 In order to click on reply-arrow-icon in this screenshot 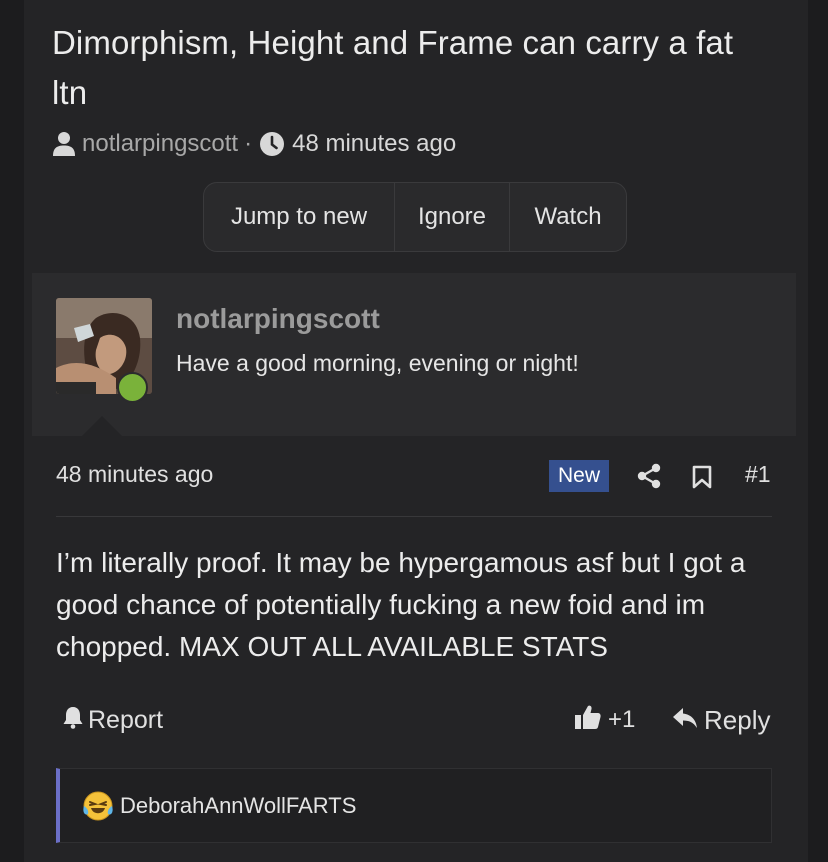, I will do `click(688, 720)`.